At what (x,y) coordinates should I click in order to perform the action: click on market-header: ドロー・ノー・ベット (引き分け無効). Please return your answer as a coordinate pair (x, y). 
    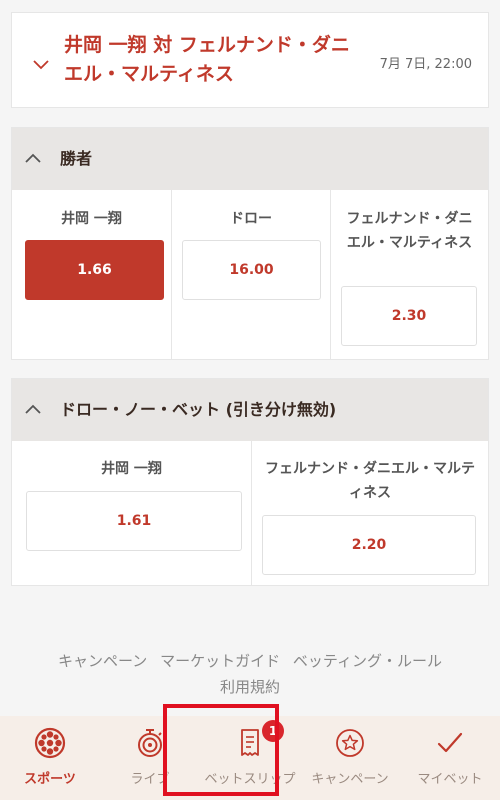
    Looking at the image, I should click on (250, 410).